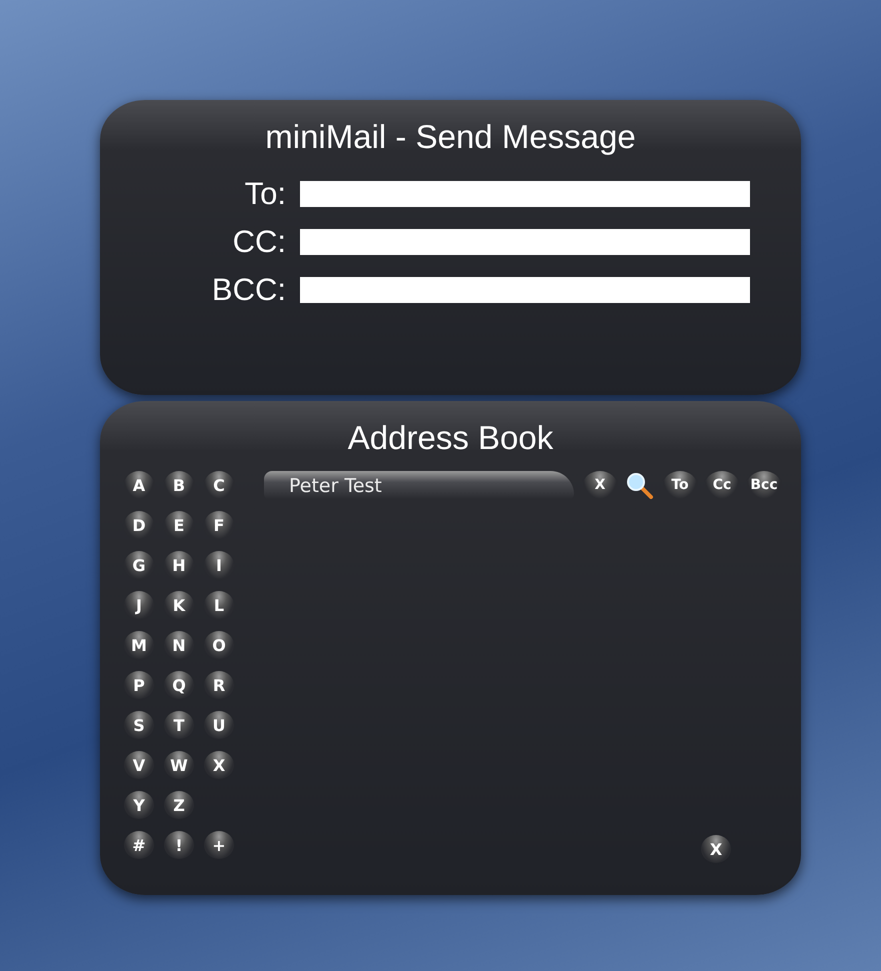 This screenshot has width=881, height=971. I want to click on field-label: BCC:, so click(248, 290).